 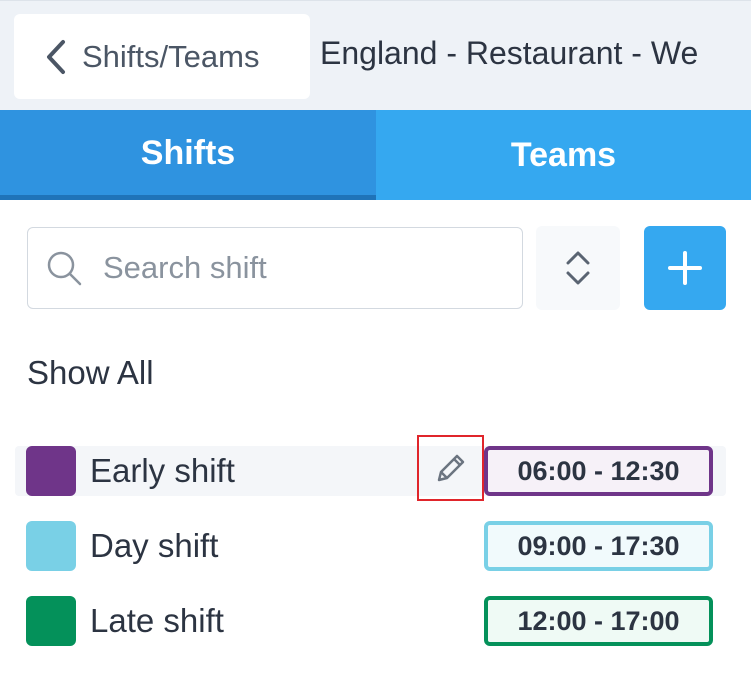 What do you see at coordinates (370, 546) in the screenshot?
I see `shift-row-day: Day shift 09:00 - 17:30` at bounding box center [370, 546].